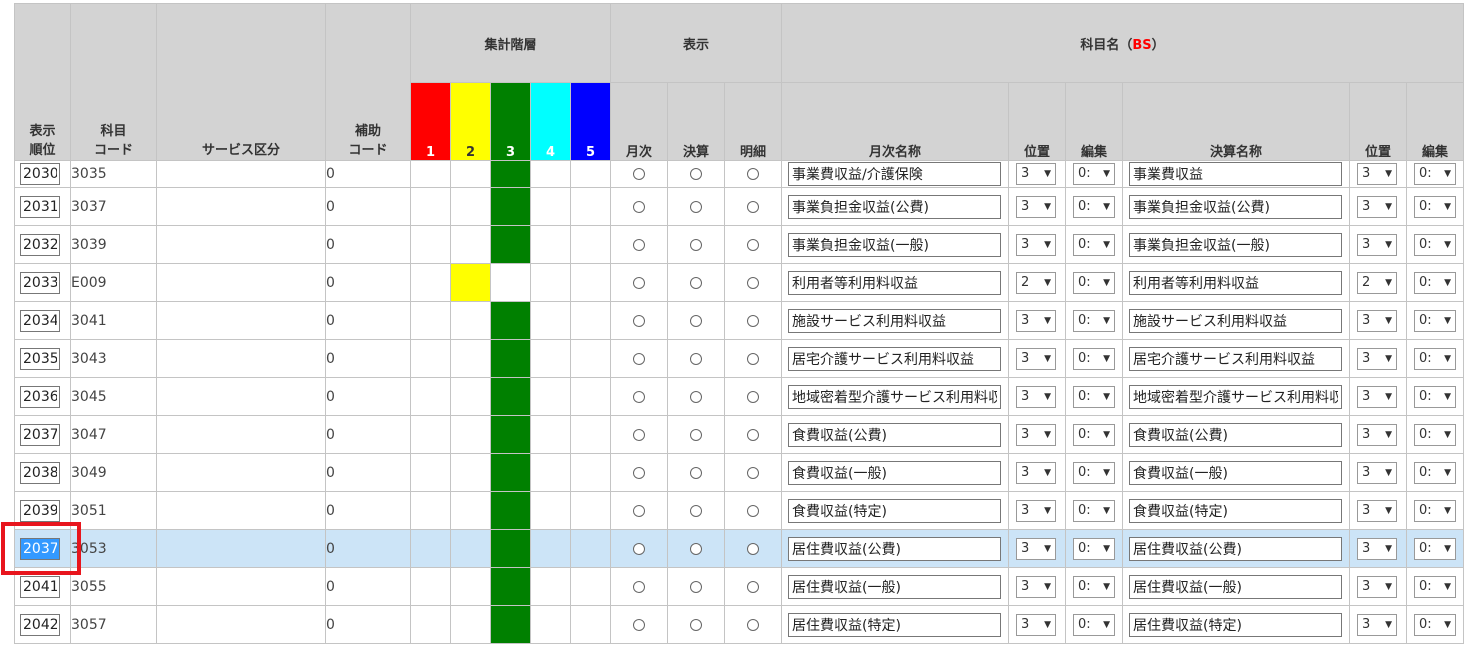  Describe the element at coordinates (42, 82) in the screenshot. I see `header-order: 表示 順位` at that location.